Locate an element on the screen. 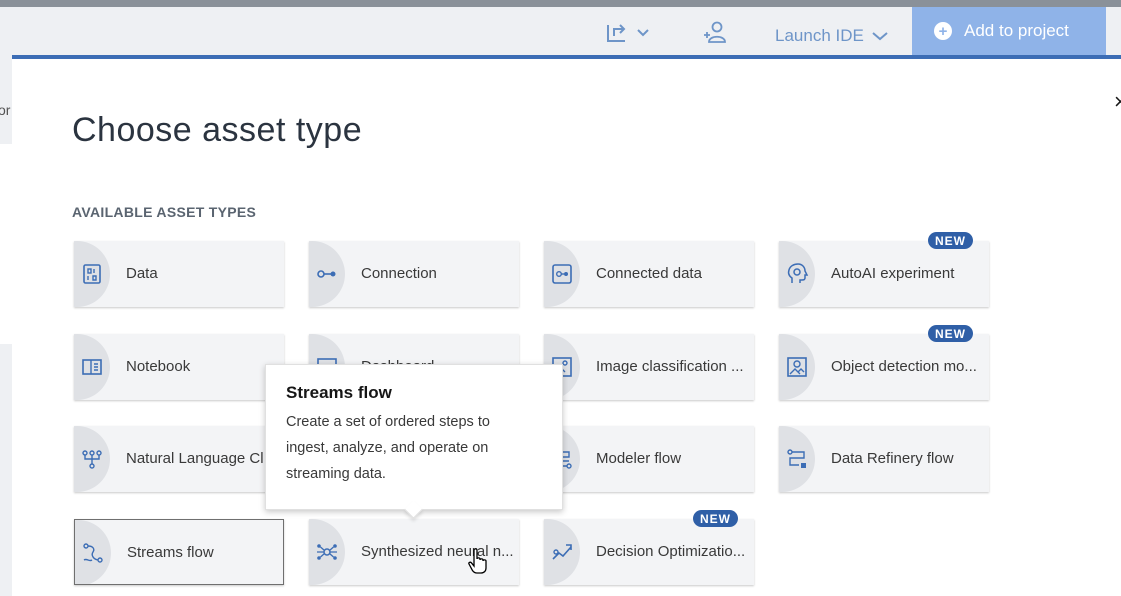 The image size is (1121, 596). project-header: Launch IDE + Add to project is located at coordinates (560, 31).